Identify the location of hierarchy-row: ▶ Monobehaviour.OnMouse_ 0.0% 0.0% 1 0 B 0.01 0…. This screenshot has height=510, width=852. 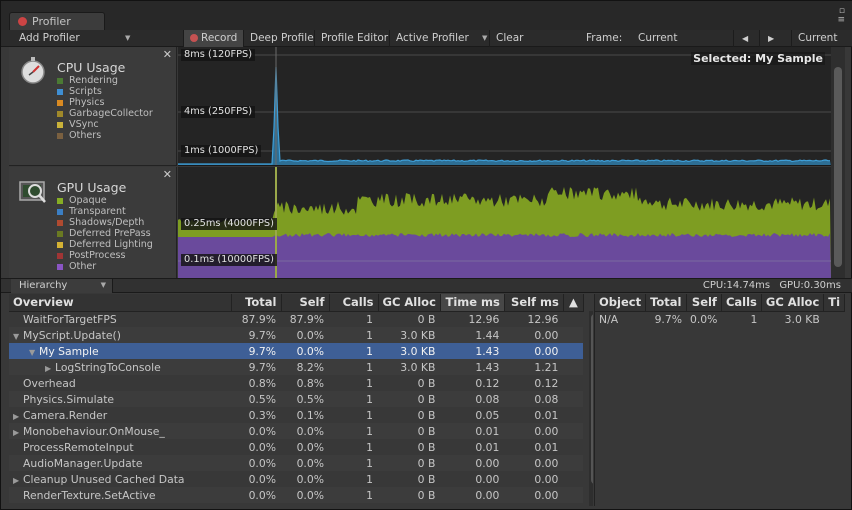
(296, 431).